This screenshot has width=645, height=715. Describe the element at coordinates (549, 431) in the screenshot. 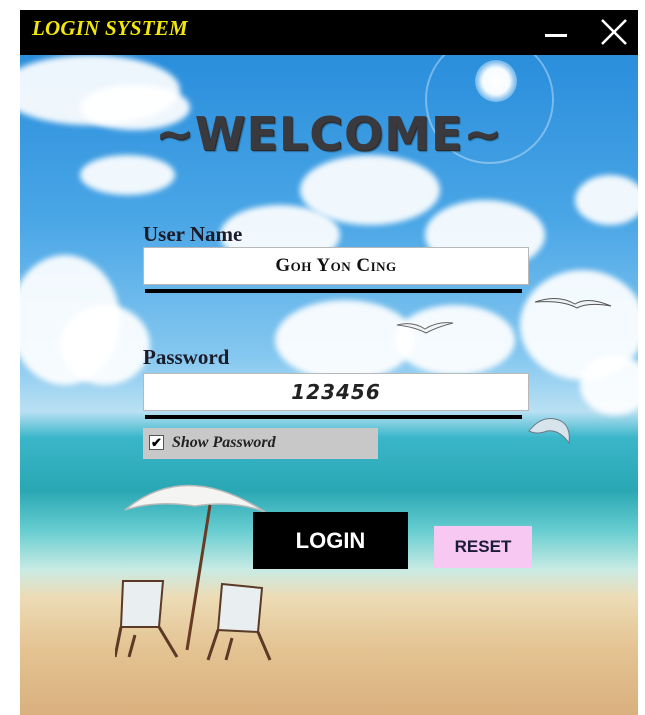

I see `dolphin-image` at that location.